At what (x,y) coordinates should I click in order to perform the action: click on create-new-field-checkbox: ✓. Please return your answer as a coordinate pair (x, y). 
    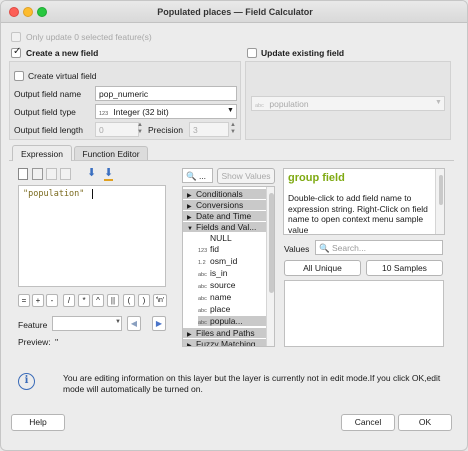
    Looking at the image, I should click on (16, 52).